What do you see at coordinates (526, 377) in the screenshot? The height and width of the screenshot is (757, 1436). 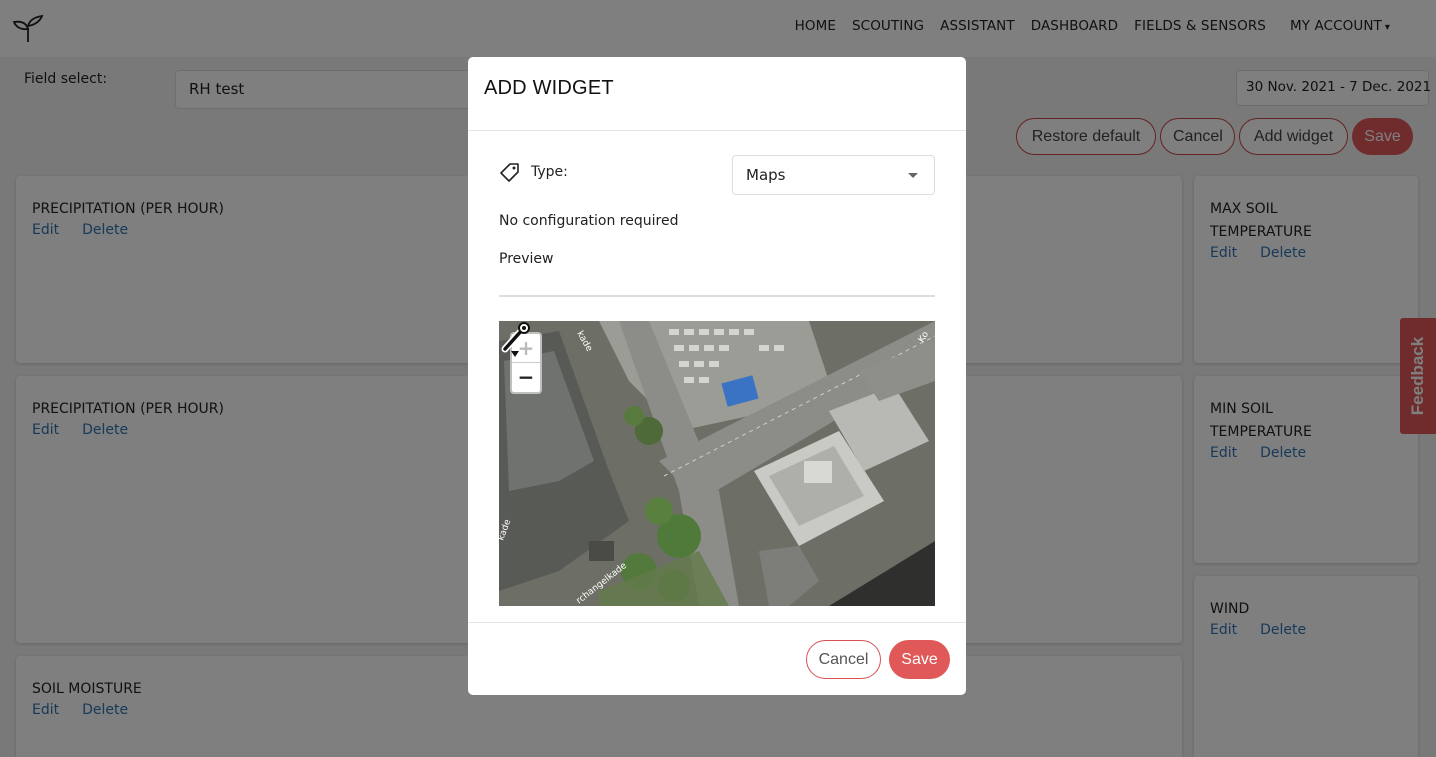 I see `zoom-out-button: −` at bounding box center [526, 377].